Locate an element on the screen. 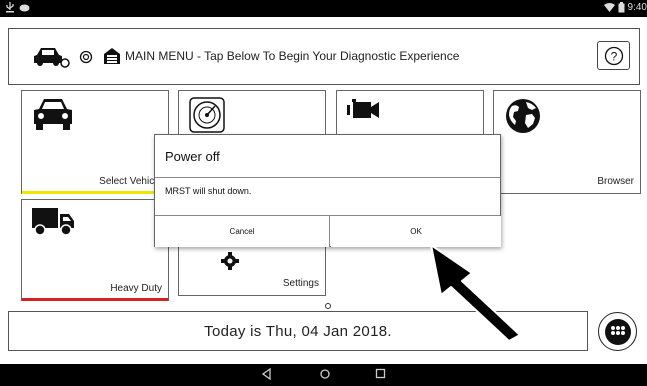 This screenshot has height=386, width=647. usb-icon is located at coordinates (10, 7).